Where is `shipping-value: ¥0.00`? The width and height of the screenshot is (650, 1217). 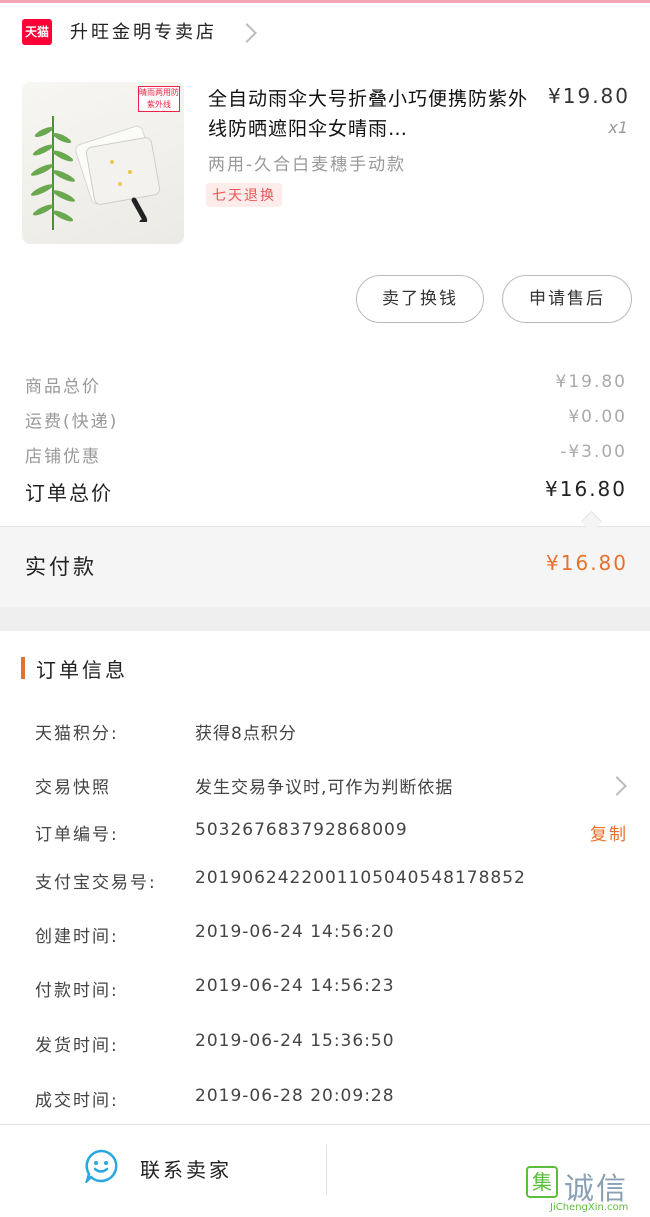
shipping-value: ¥0.00 is located at coordinates (597, 417).